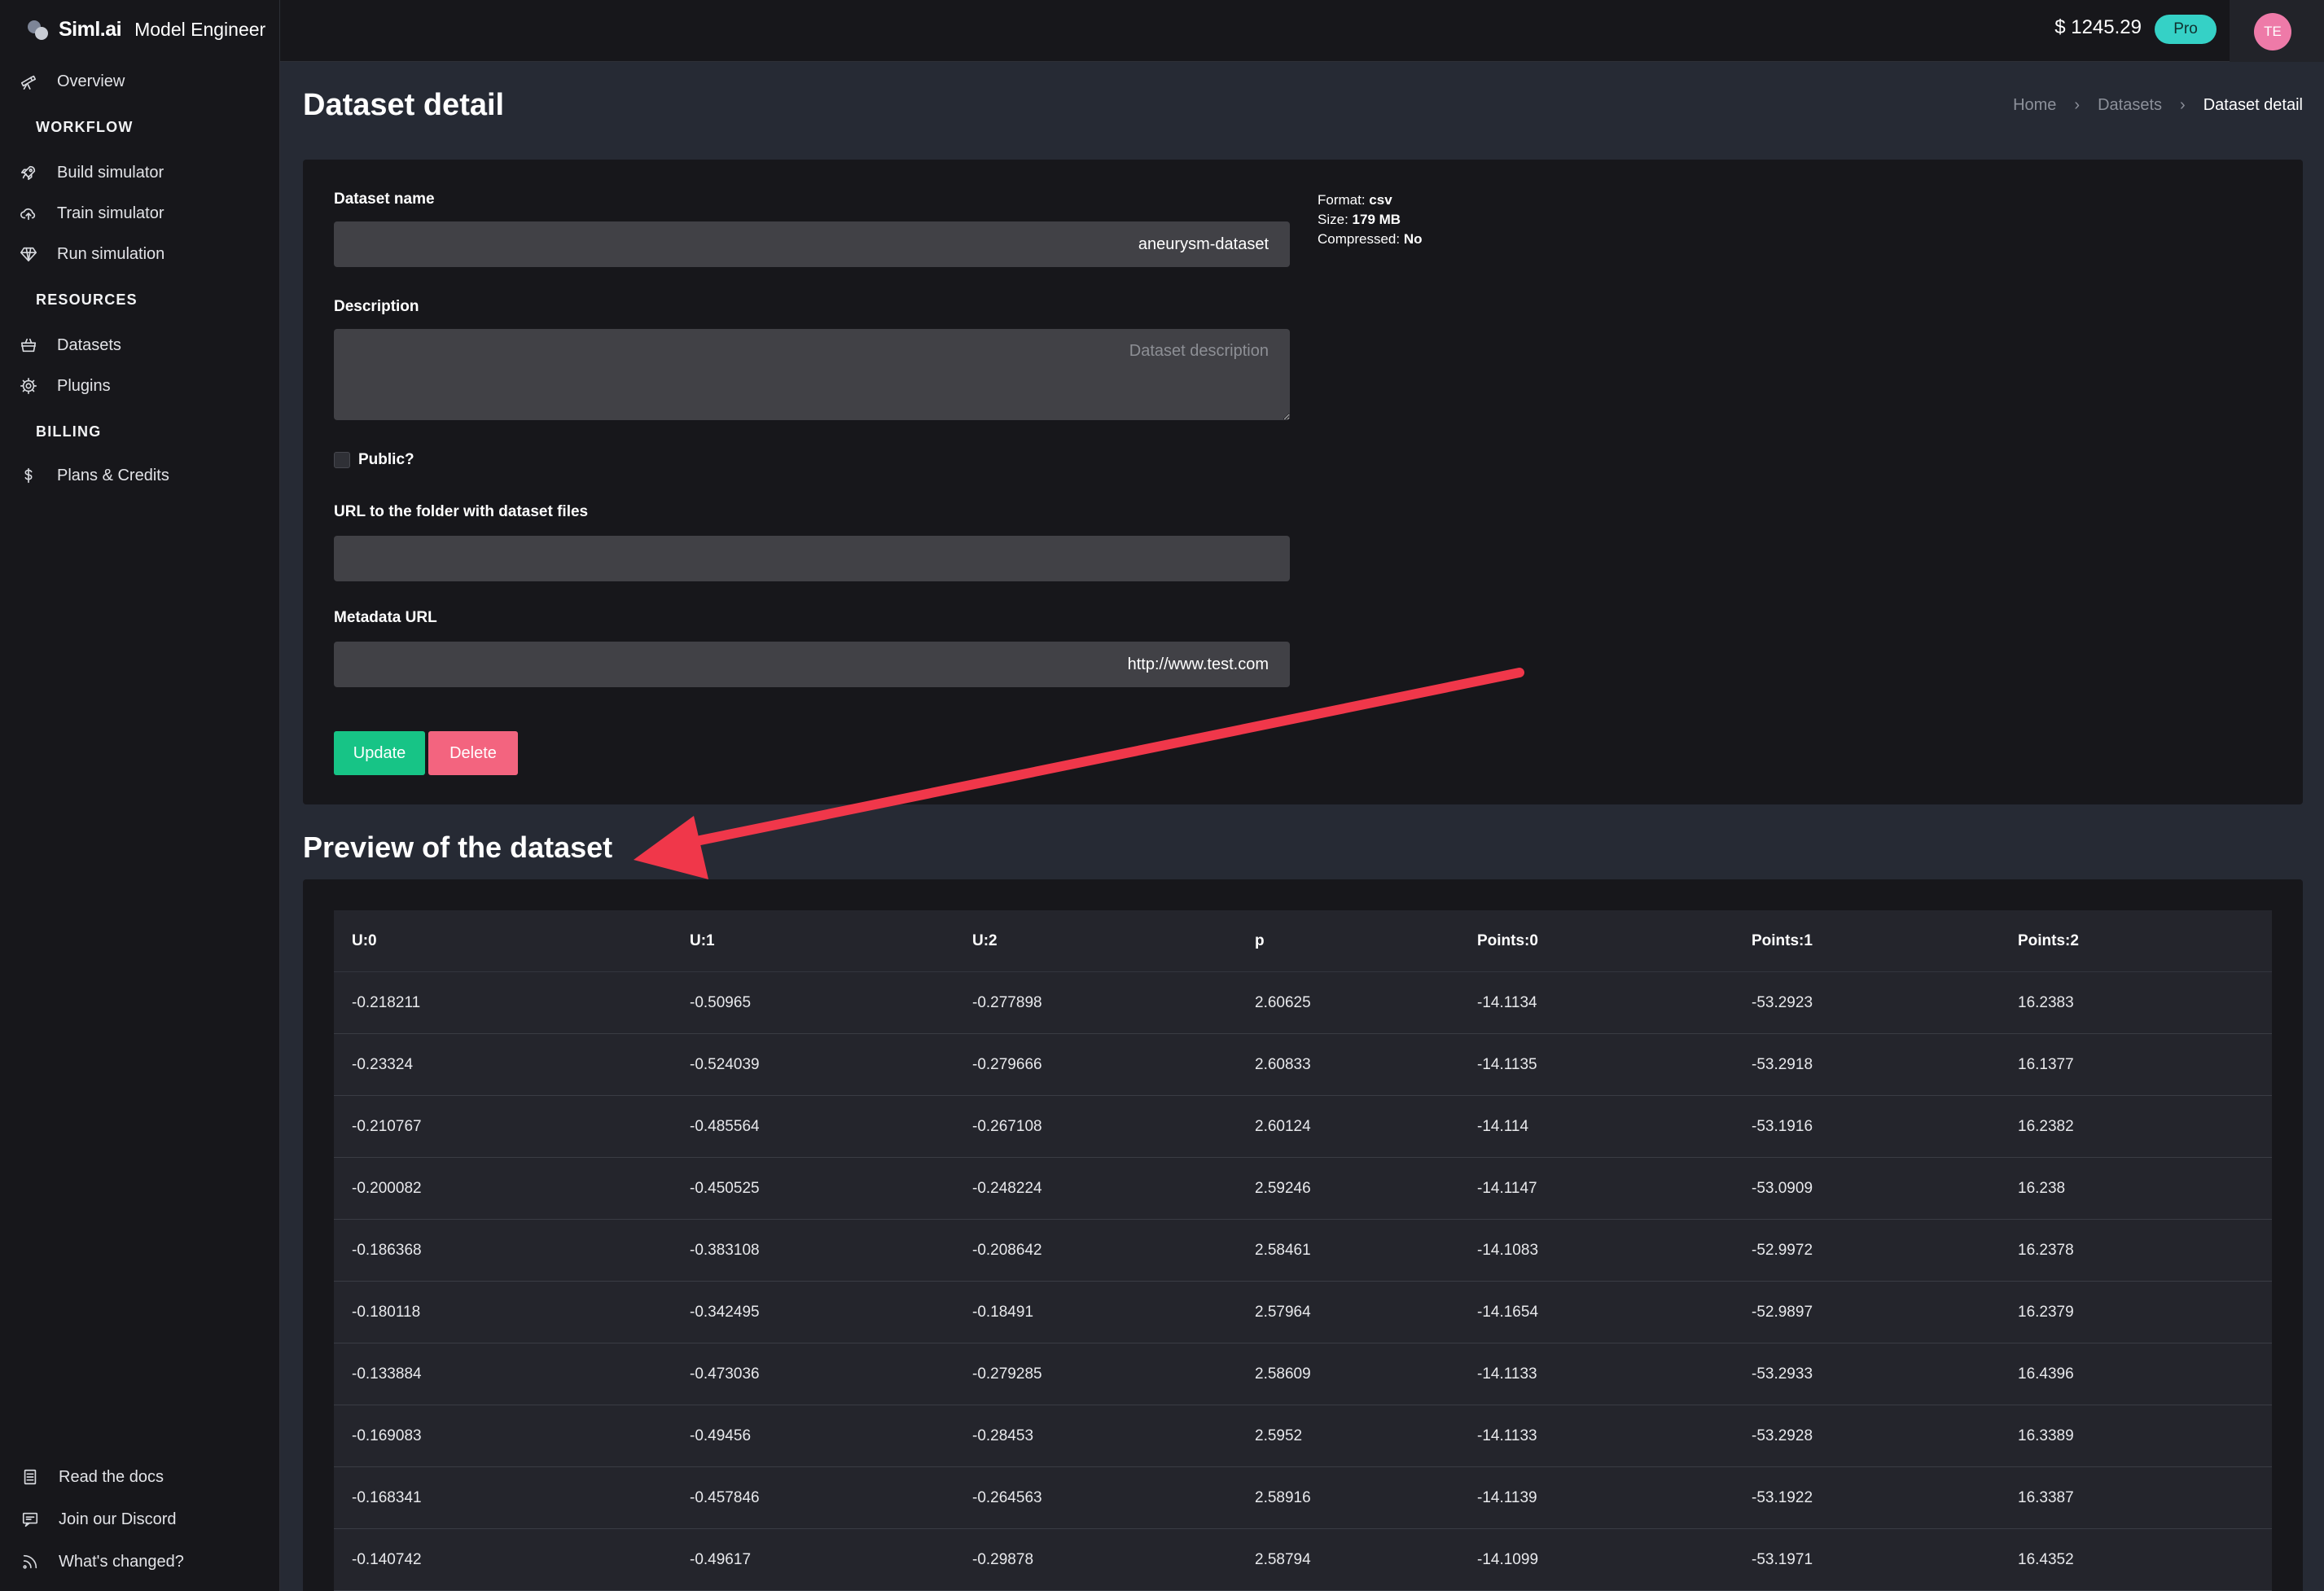  Describe the element at coordinates (30, 1561) in the screenshot. I see `rss-icon` at that location.